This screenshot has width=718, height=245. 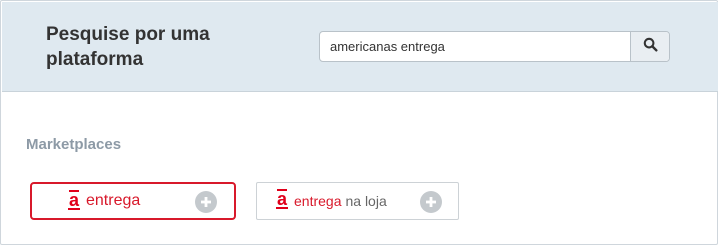 What do you see at coordinates (113, 200) in the screenshot?
I see `marketplace-name: entrega` at bounding box center [113, 200].